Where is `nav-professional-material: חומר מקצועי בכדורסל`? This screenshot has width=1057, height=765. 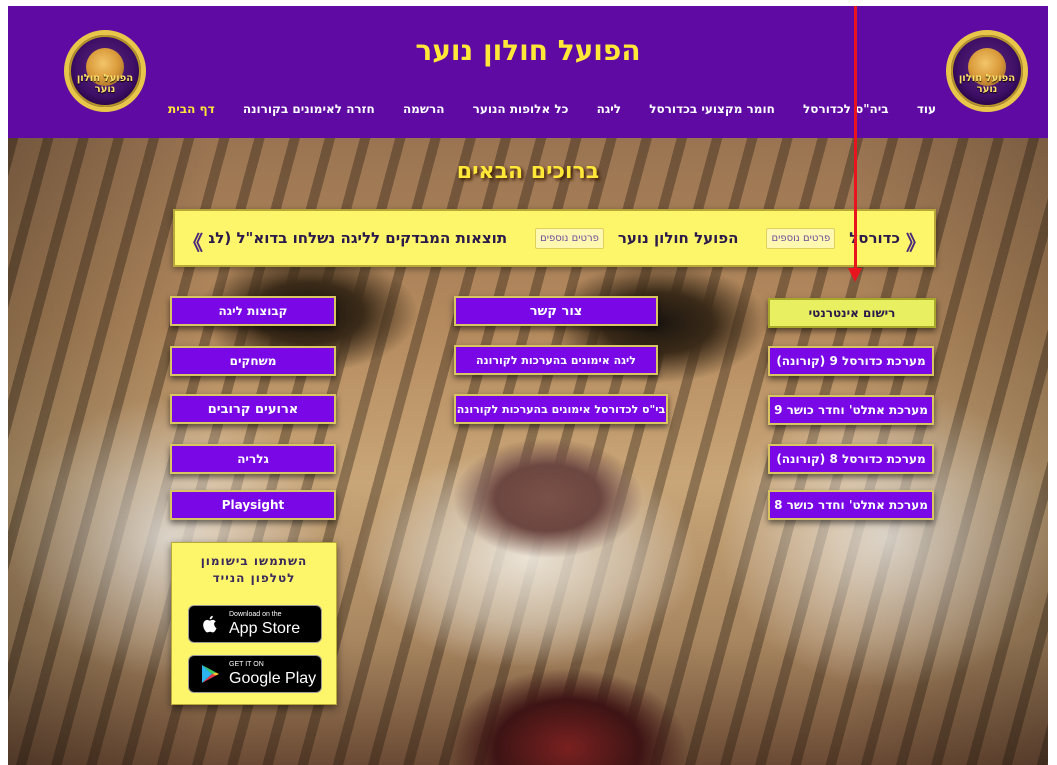 nav-professional-material: חומר מקצועי בכדורסל is located at coordinates (712, 109).